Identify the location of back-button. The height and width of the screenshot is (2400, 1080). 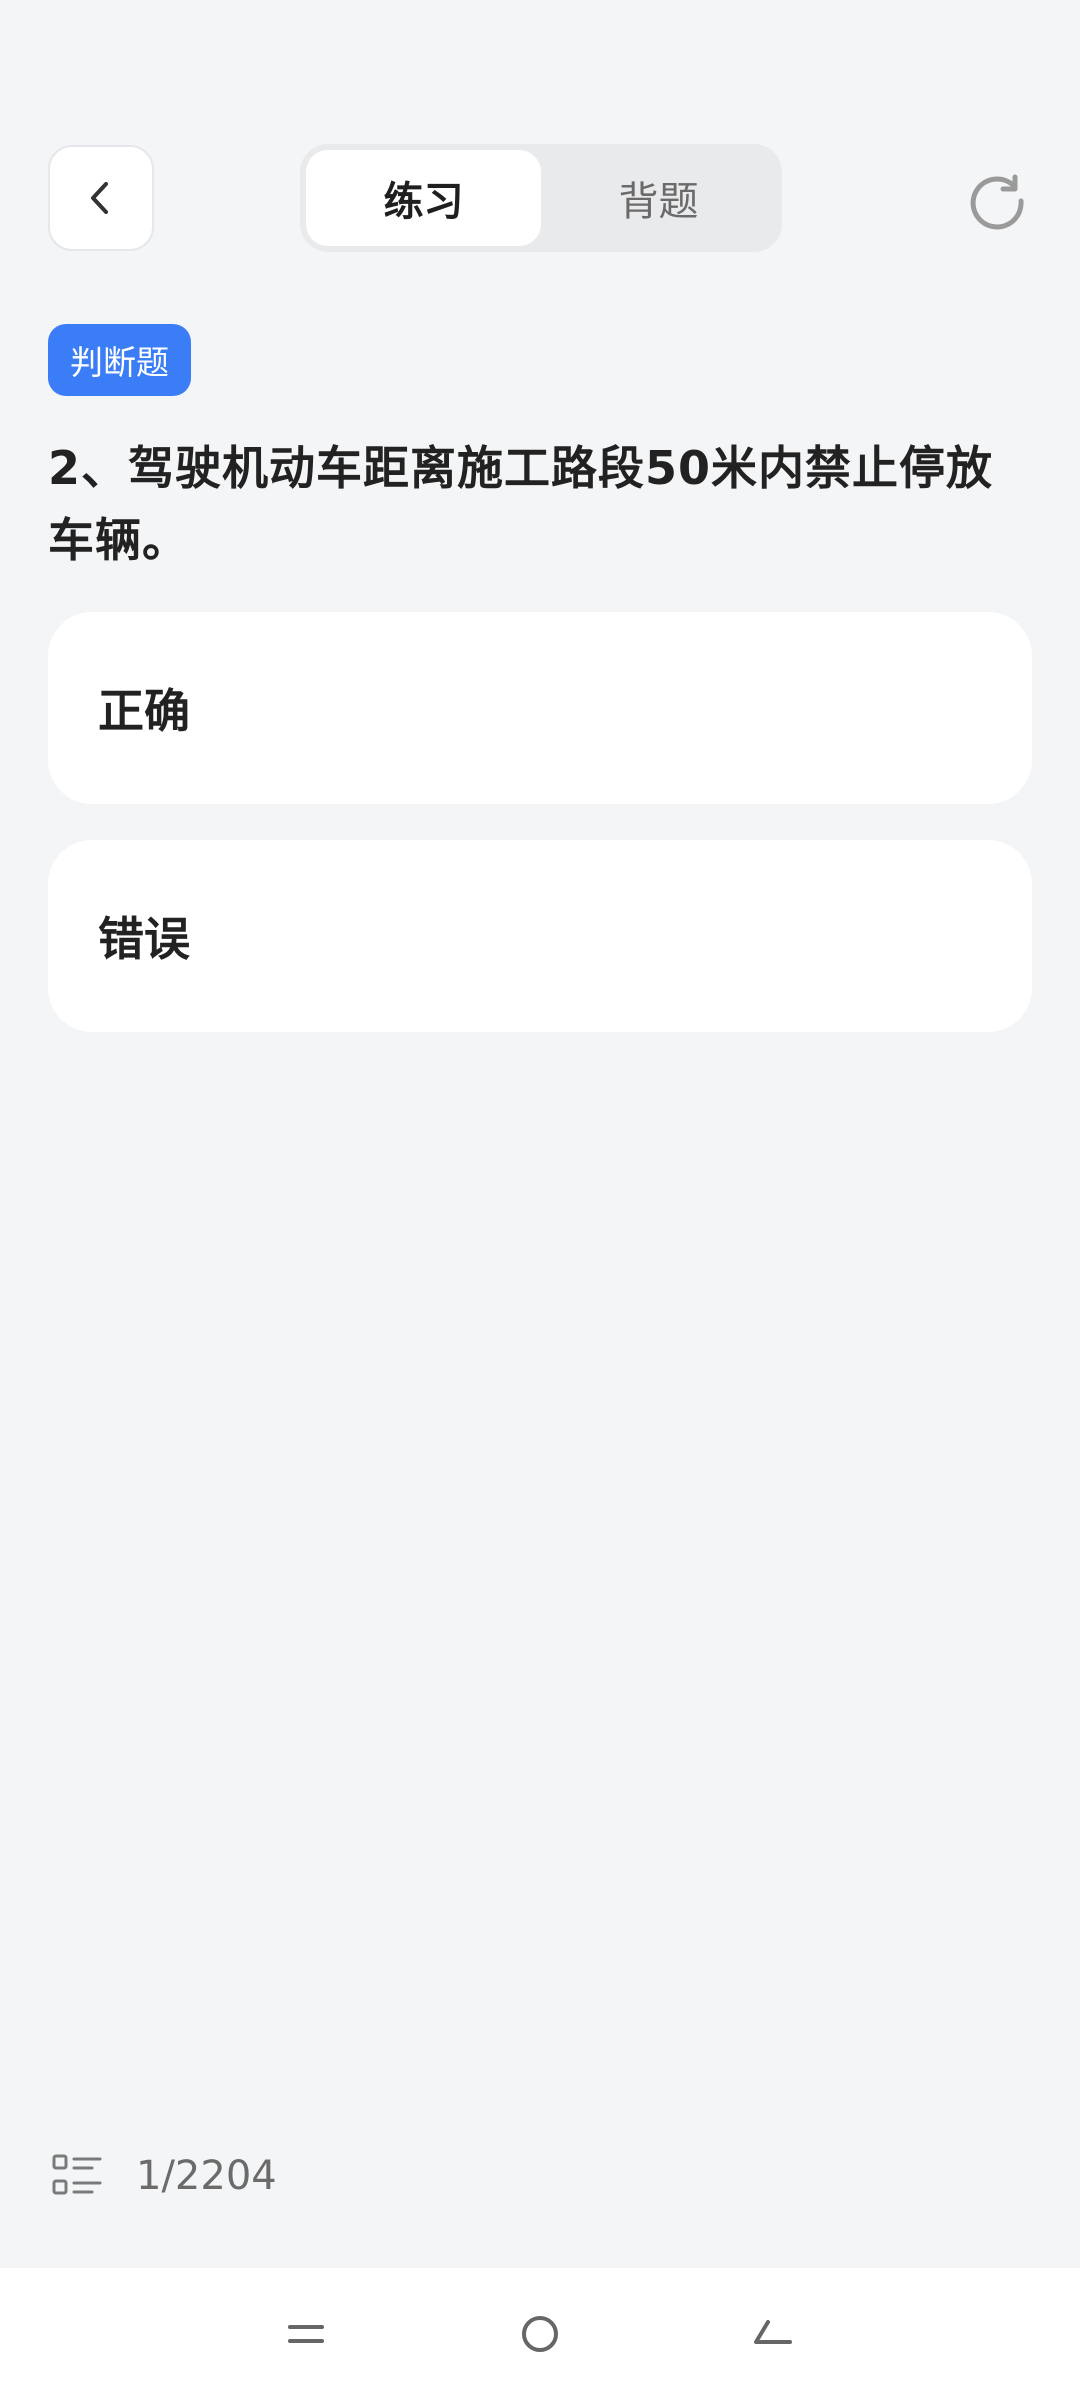
(101, 198).